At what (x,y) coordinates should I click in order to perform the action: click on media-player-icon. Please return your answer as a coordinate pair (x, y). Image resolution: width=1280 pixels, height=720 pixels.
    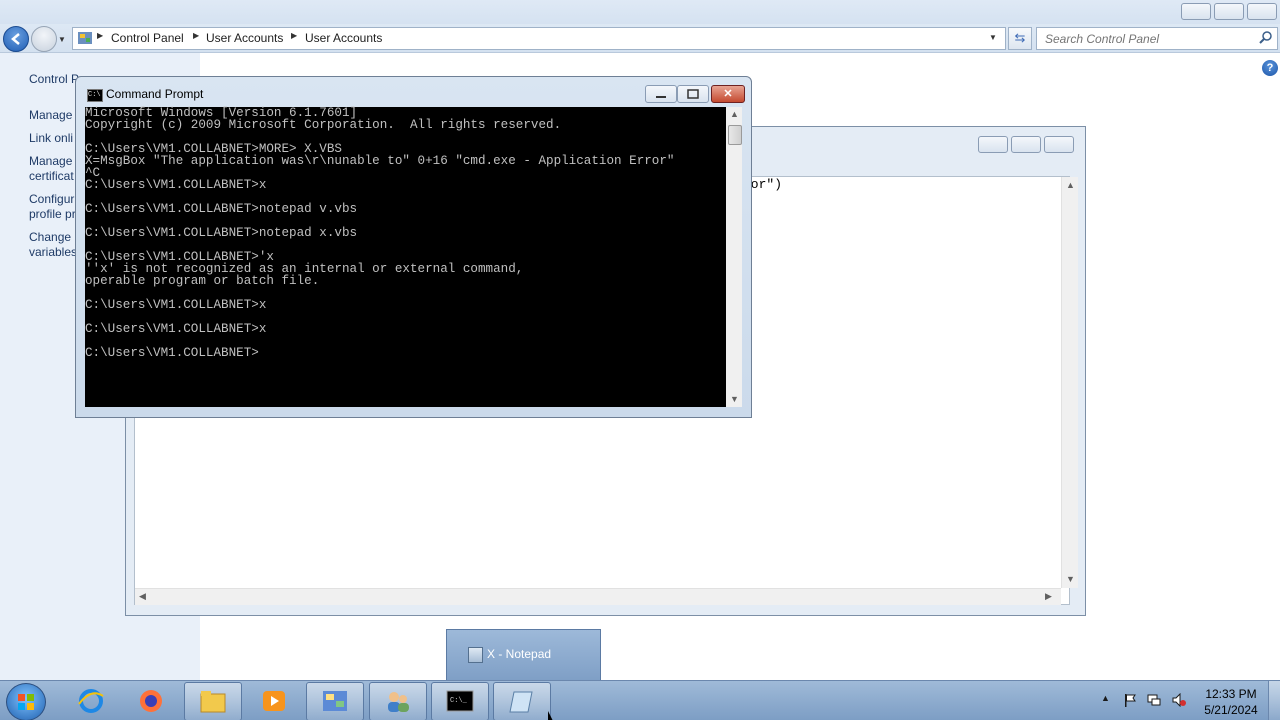
    Looking at the image, I should click on (274, 701).